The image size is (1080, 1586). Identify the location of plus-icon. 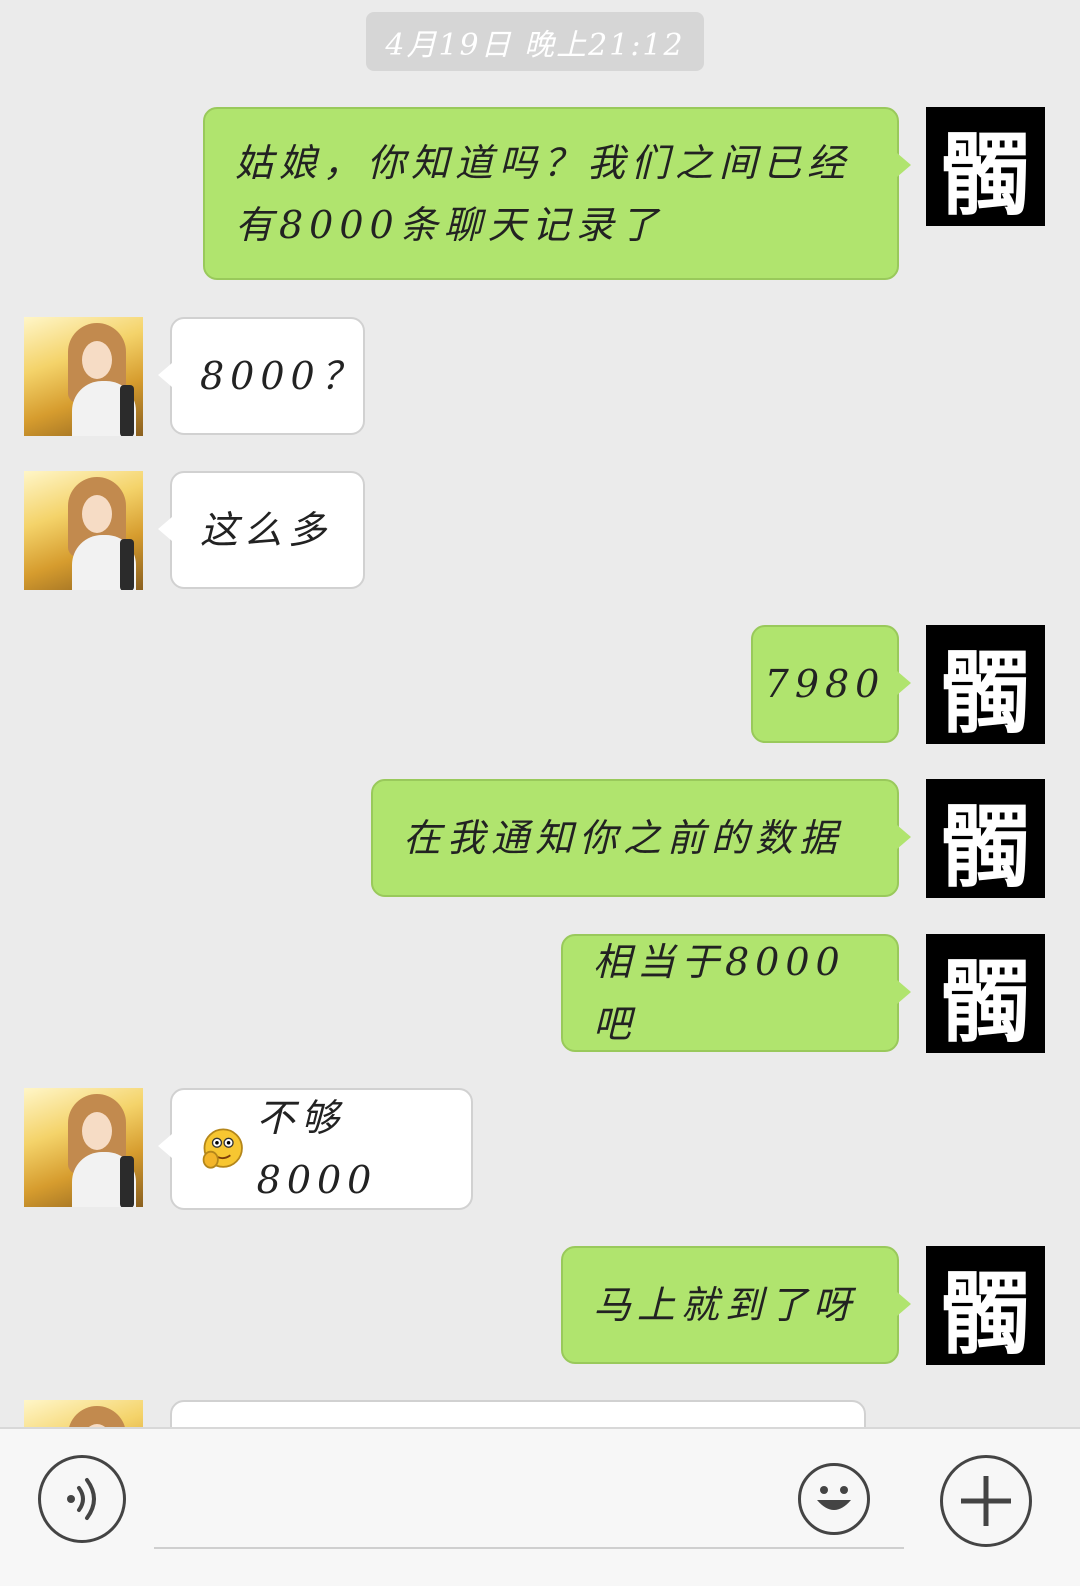
(986, 1501).